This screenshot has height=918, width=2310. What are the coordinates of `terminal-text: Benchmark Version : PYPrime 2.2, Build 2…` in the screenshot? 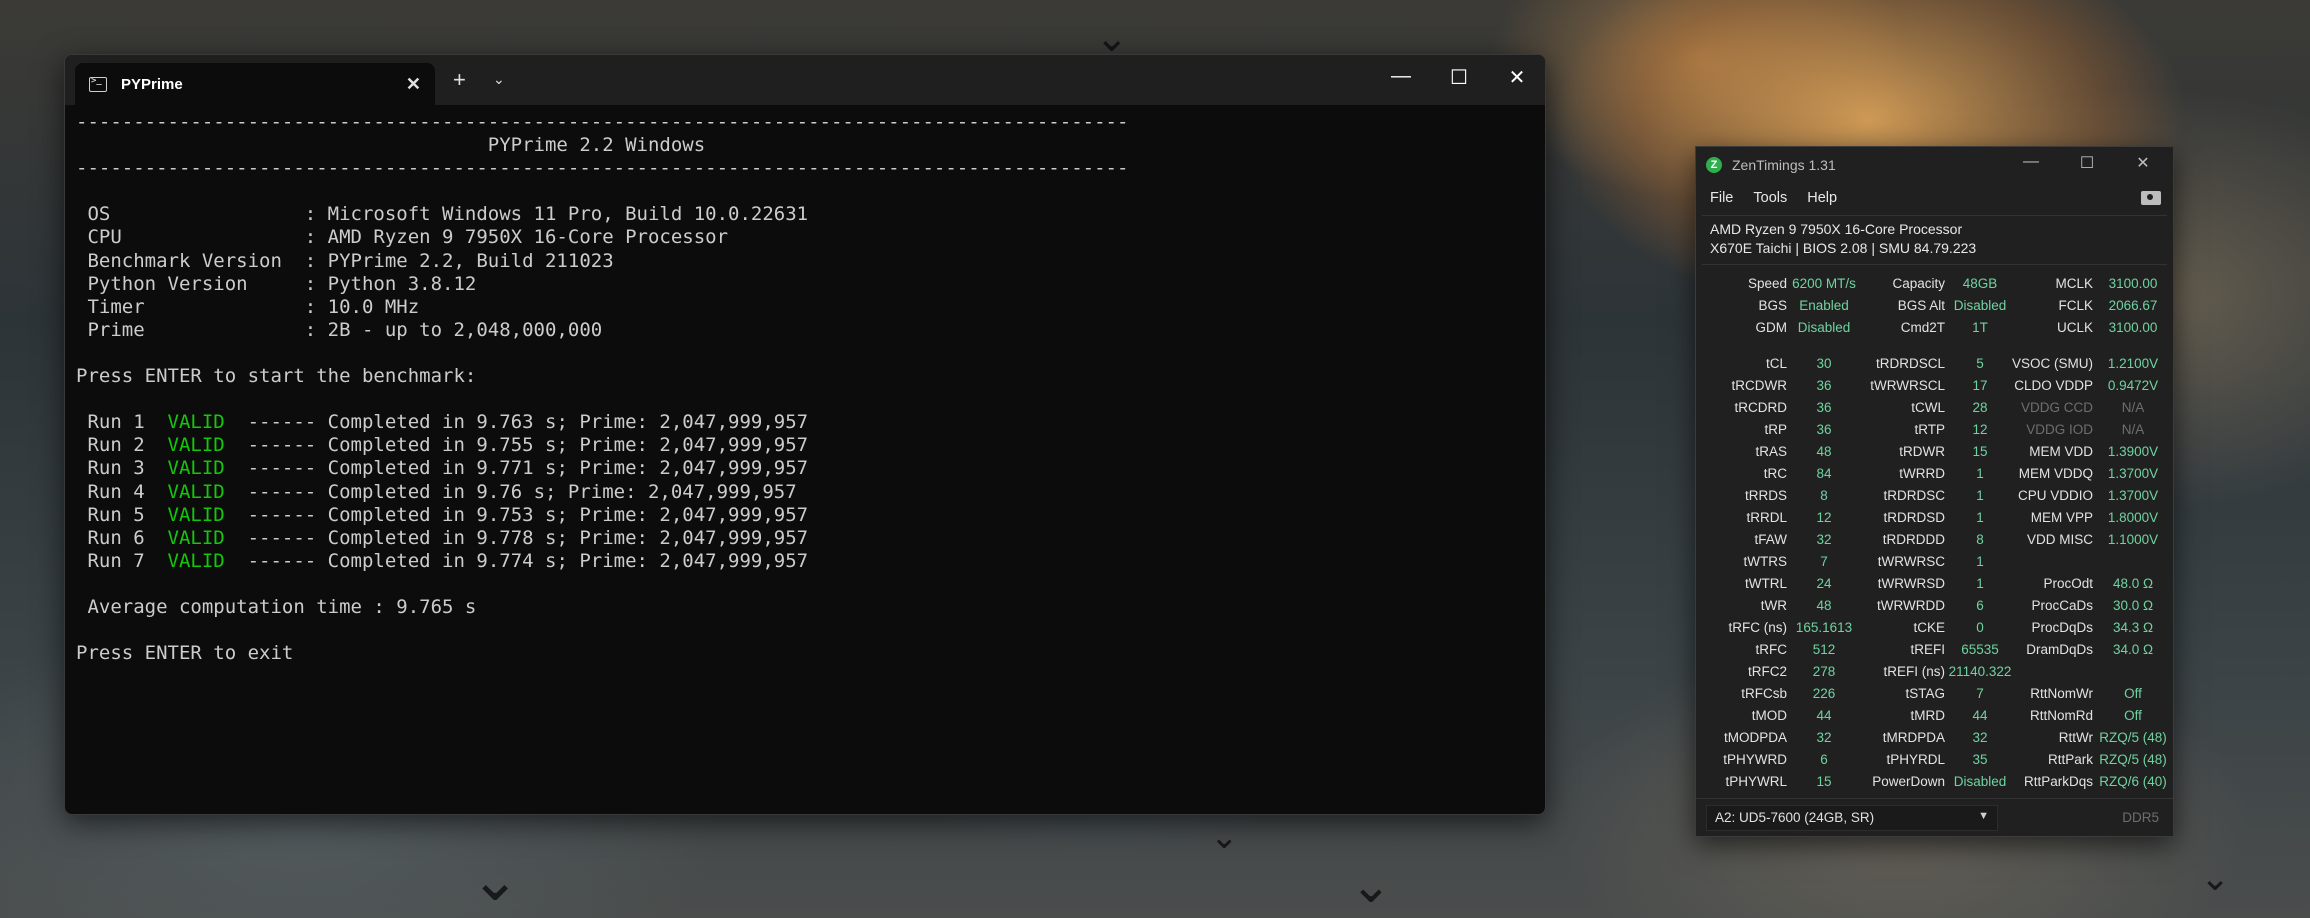 It's located at (345, 260).